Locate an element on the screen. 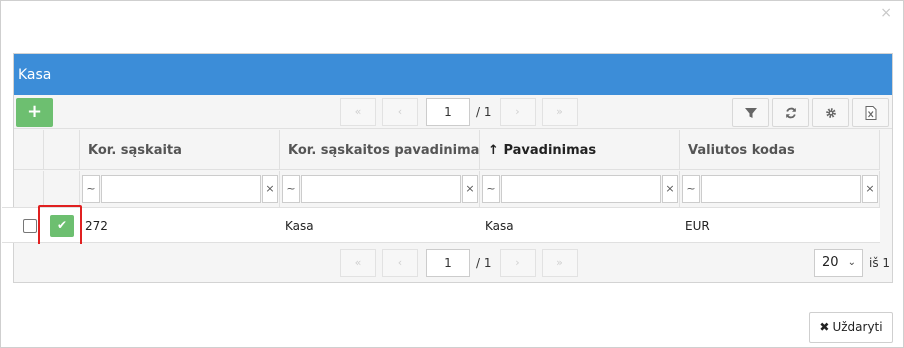 Image resolution: width=904 pixels, height=348 pixels. column-header-kor-saskaita: Kor. sąskaita is located at coordinates (180, 150).